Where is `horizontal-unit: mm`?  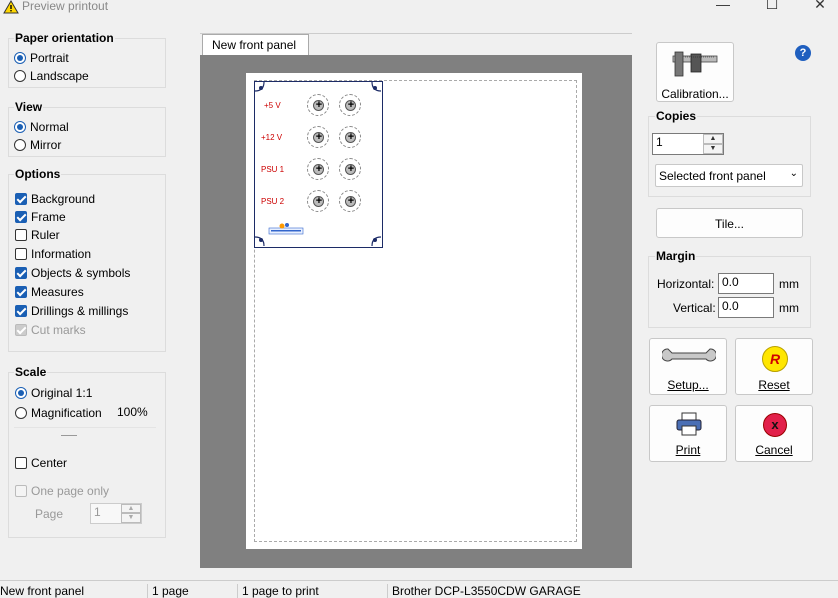
horizontal-unit: mm is located at coordinates (789, 284).